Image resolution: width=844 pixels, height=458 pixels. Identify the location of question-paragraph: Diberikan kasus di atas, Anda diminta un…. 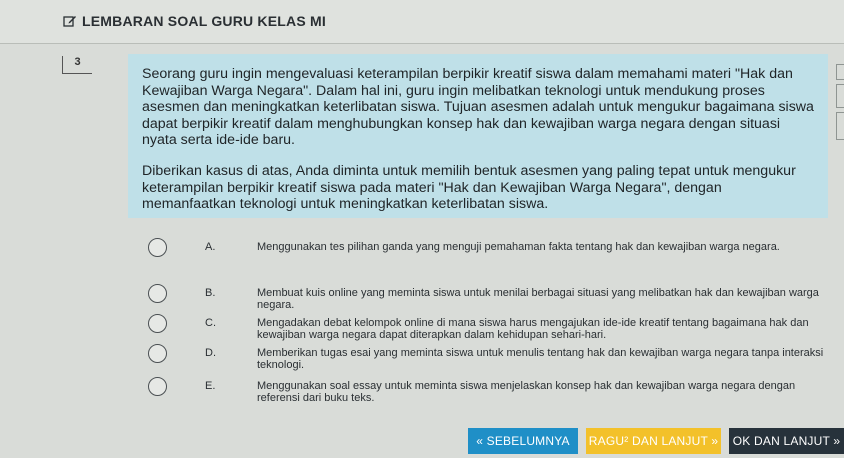
(469, 187).